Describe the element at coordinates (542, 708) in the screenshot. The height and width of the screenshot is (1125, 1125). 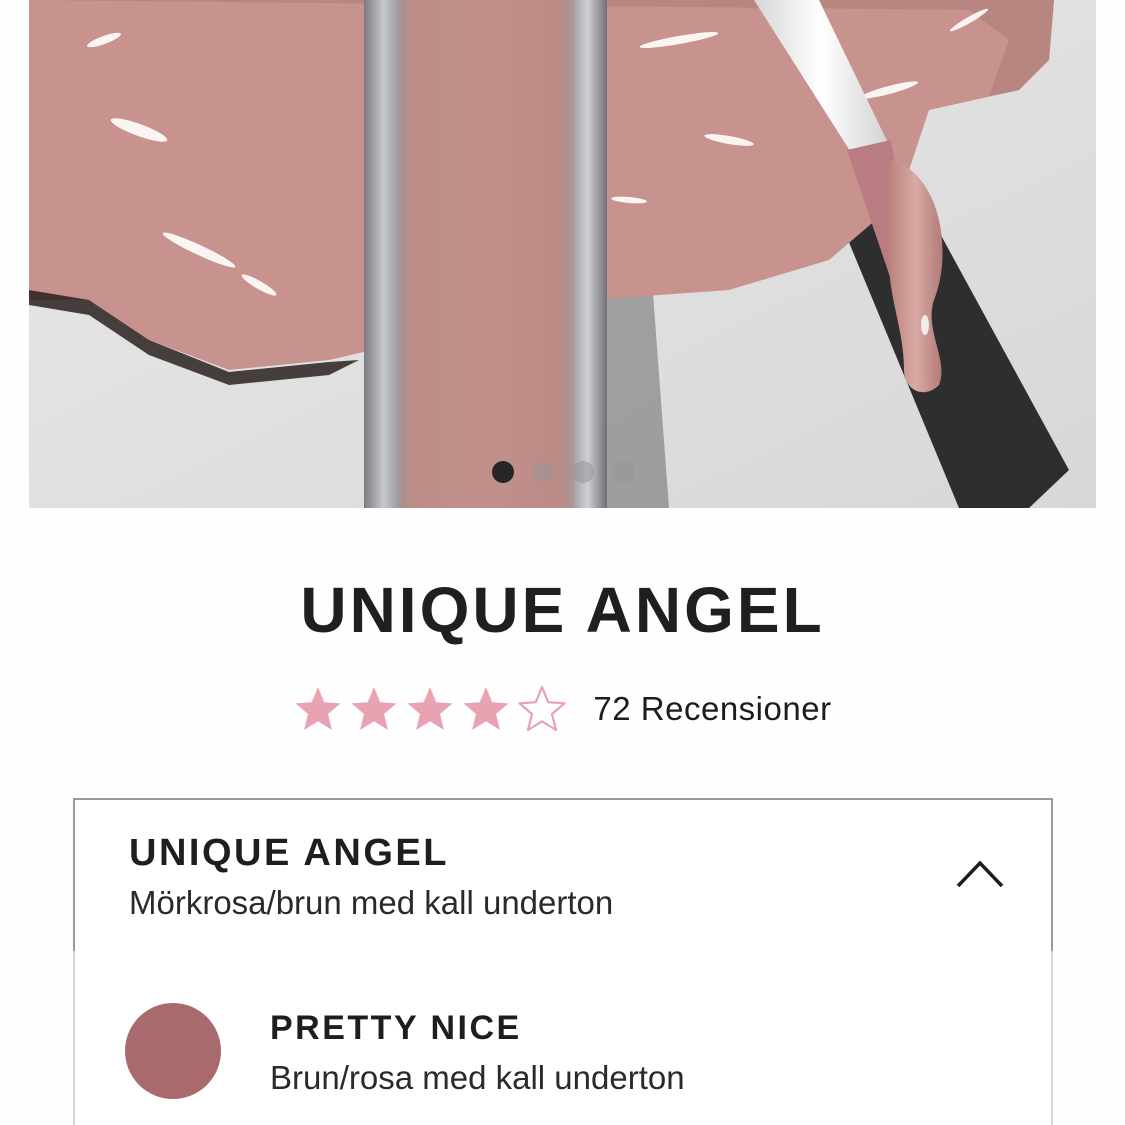
I see `star-empty-icon` at that location.